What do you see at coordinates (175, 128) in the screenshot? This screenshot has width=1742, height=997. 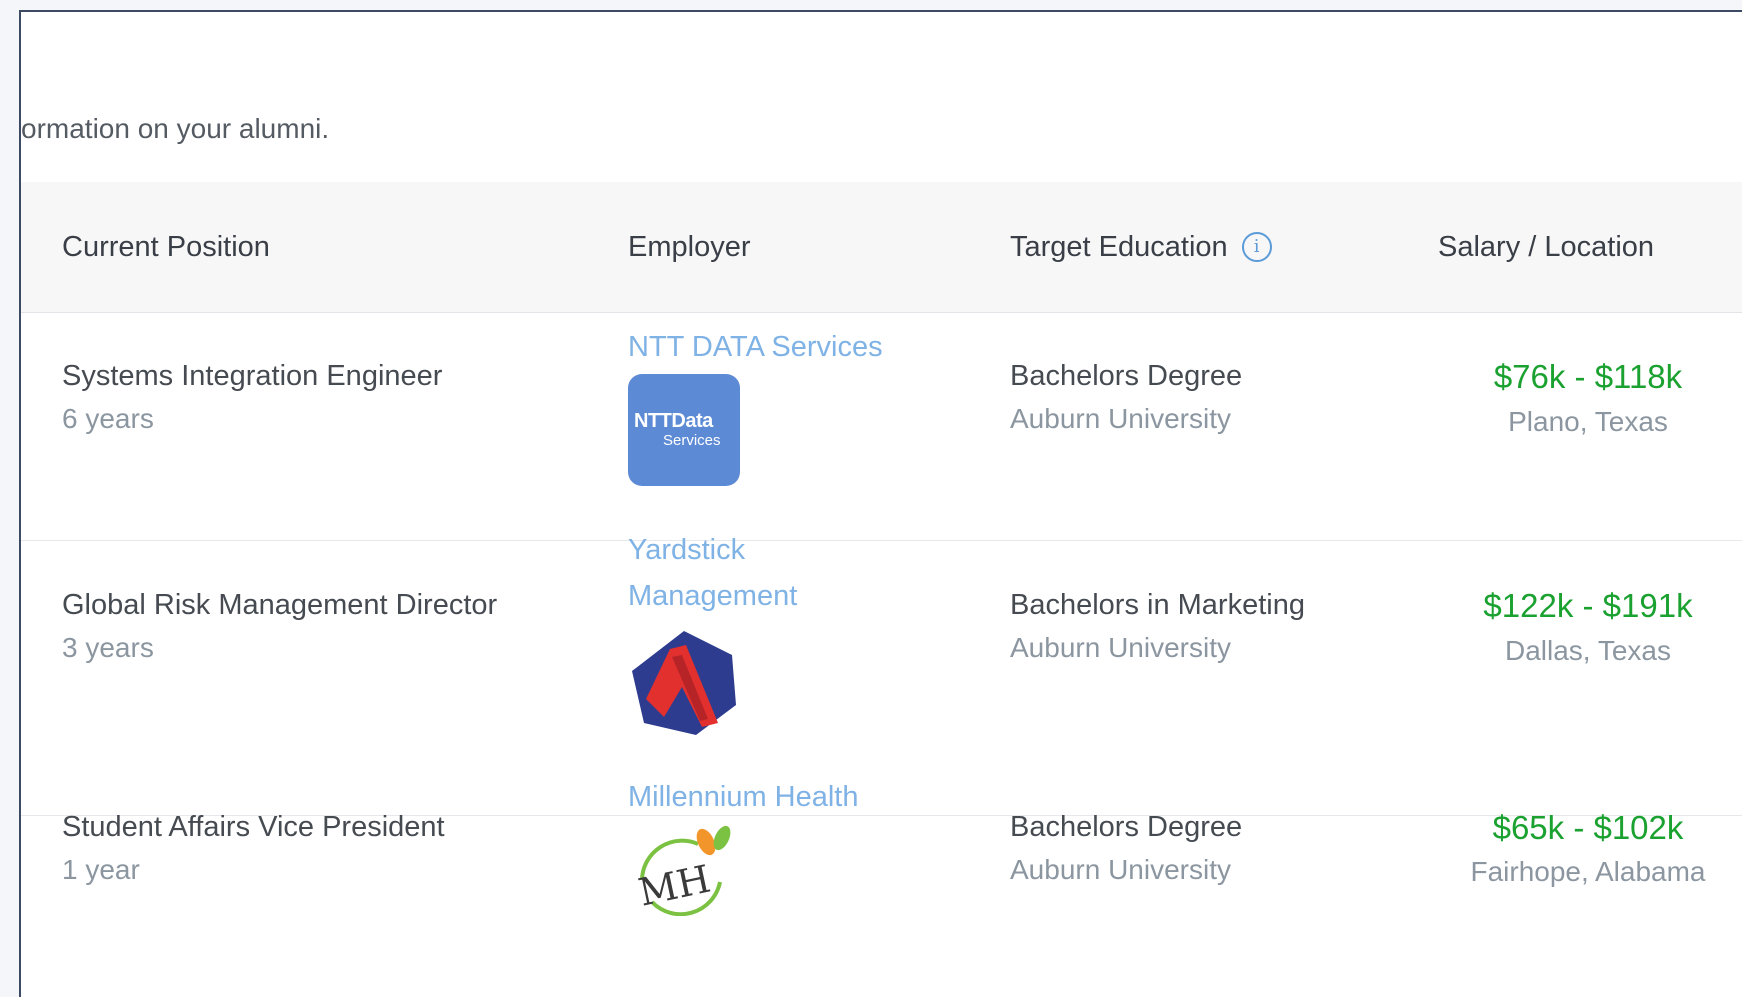 I see `intro-text: ormation on your alumni.` at bounding box center [175, 128].